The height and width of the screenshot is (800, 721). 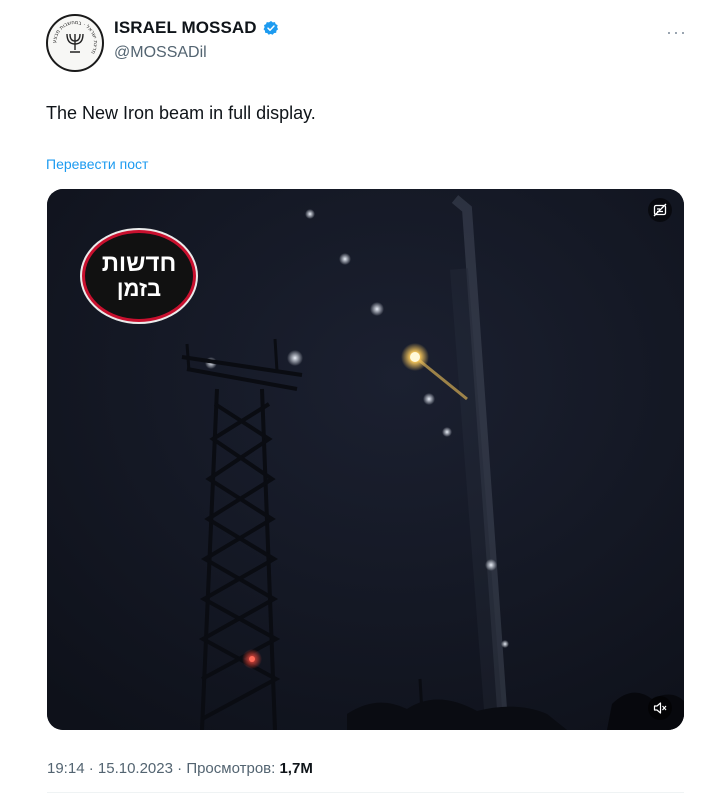 I want to click on tweet-time: 19:14, so click(x=66, y=768).